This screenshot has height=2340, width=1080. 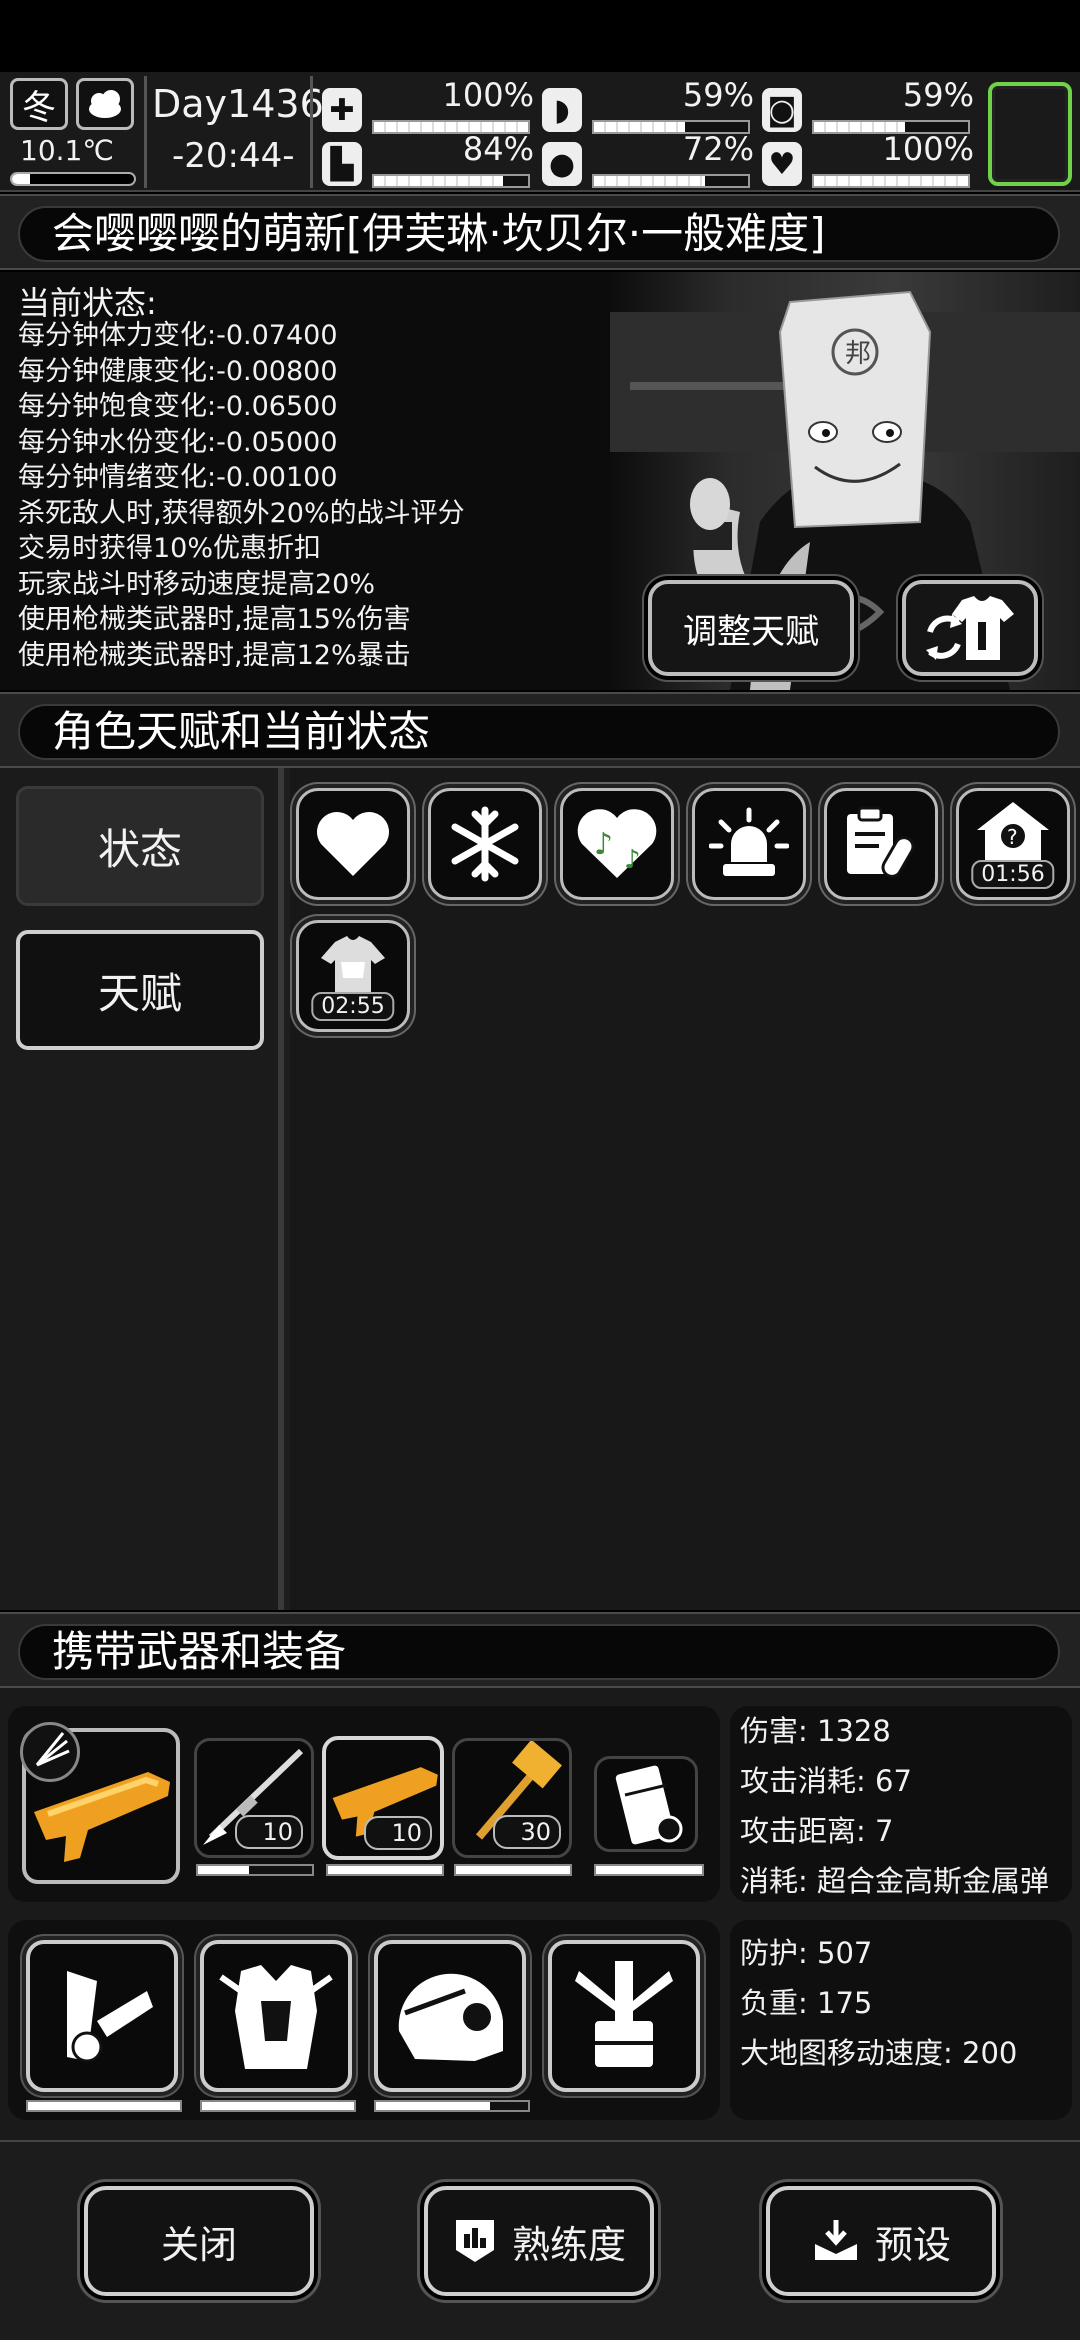 What do you see at coordinates (178, 442) in the screenshot?
I see `status-line: 每分钟水份变化:-0.05000` at bounding box center [178, 442].